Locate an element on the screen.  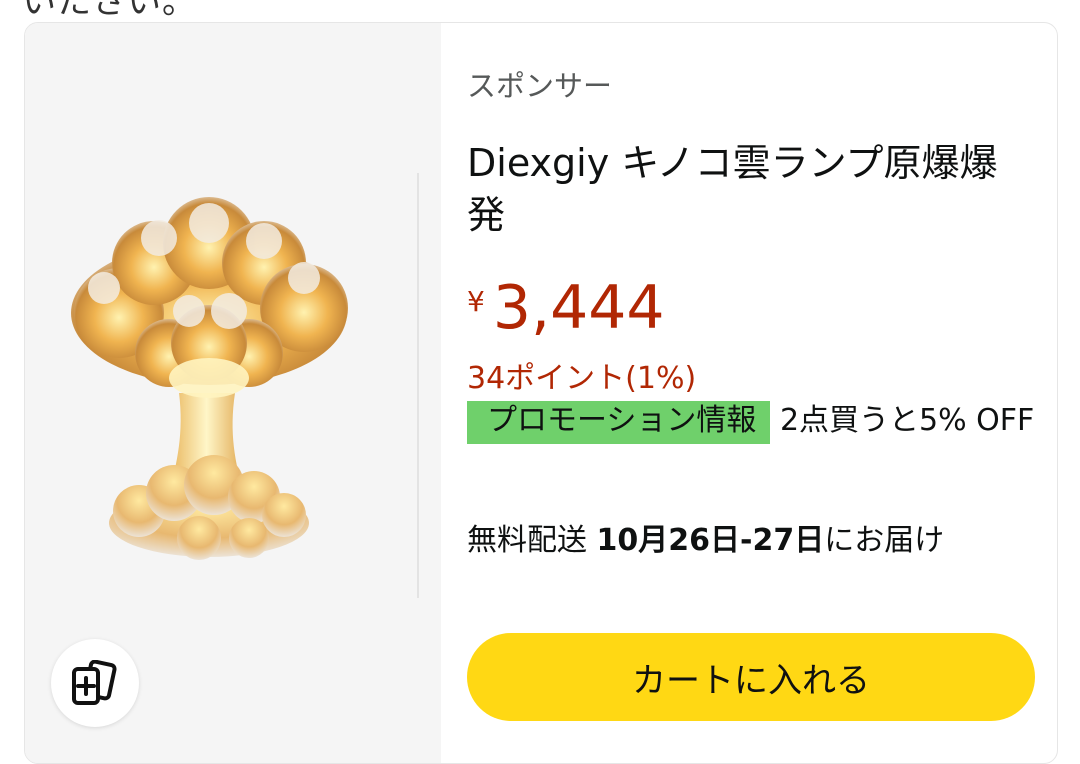
product-image is located at coordinates (209, 383).